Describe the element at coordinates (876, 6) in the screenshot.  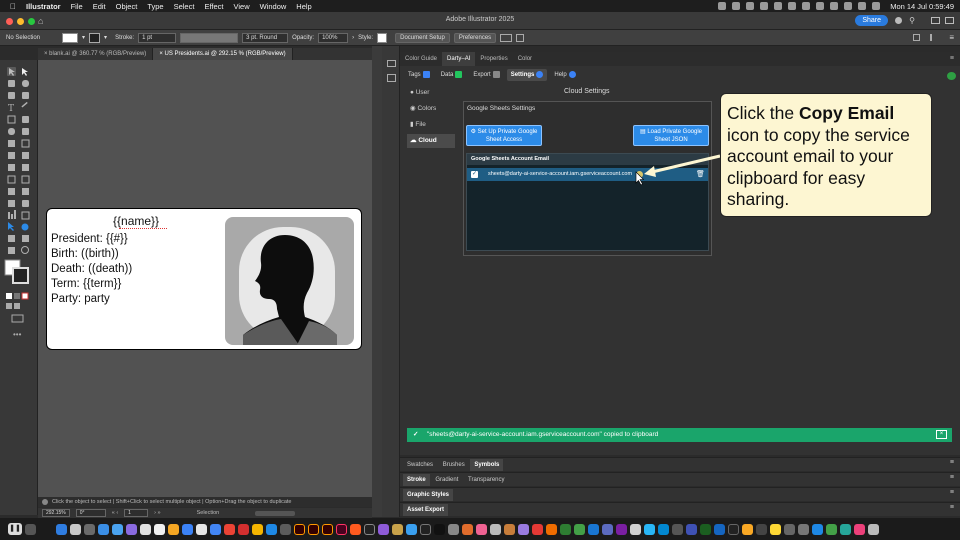
I see `control-center-icon` at that location.